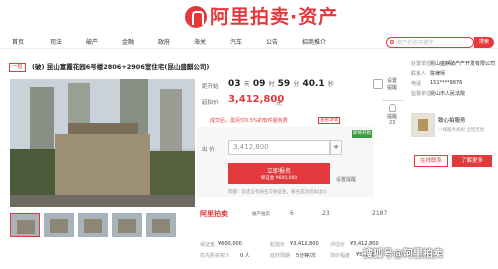  I want to click on side-divider, so click(393, 100).